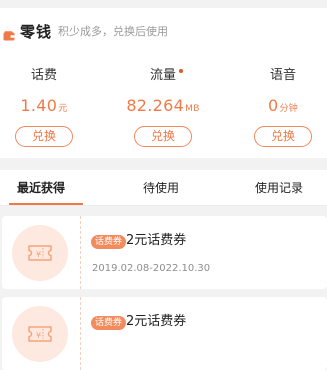  I want to click on balance-phone-credit: 话费 1.40元 兑换, so click(44, 105).